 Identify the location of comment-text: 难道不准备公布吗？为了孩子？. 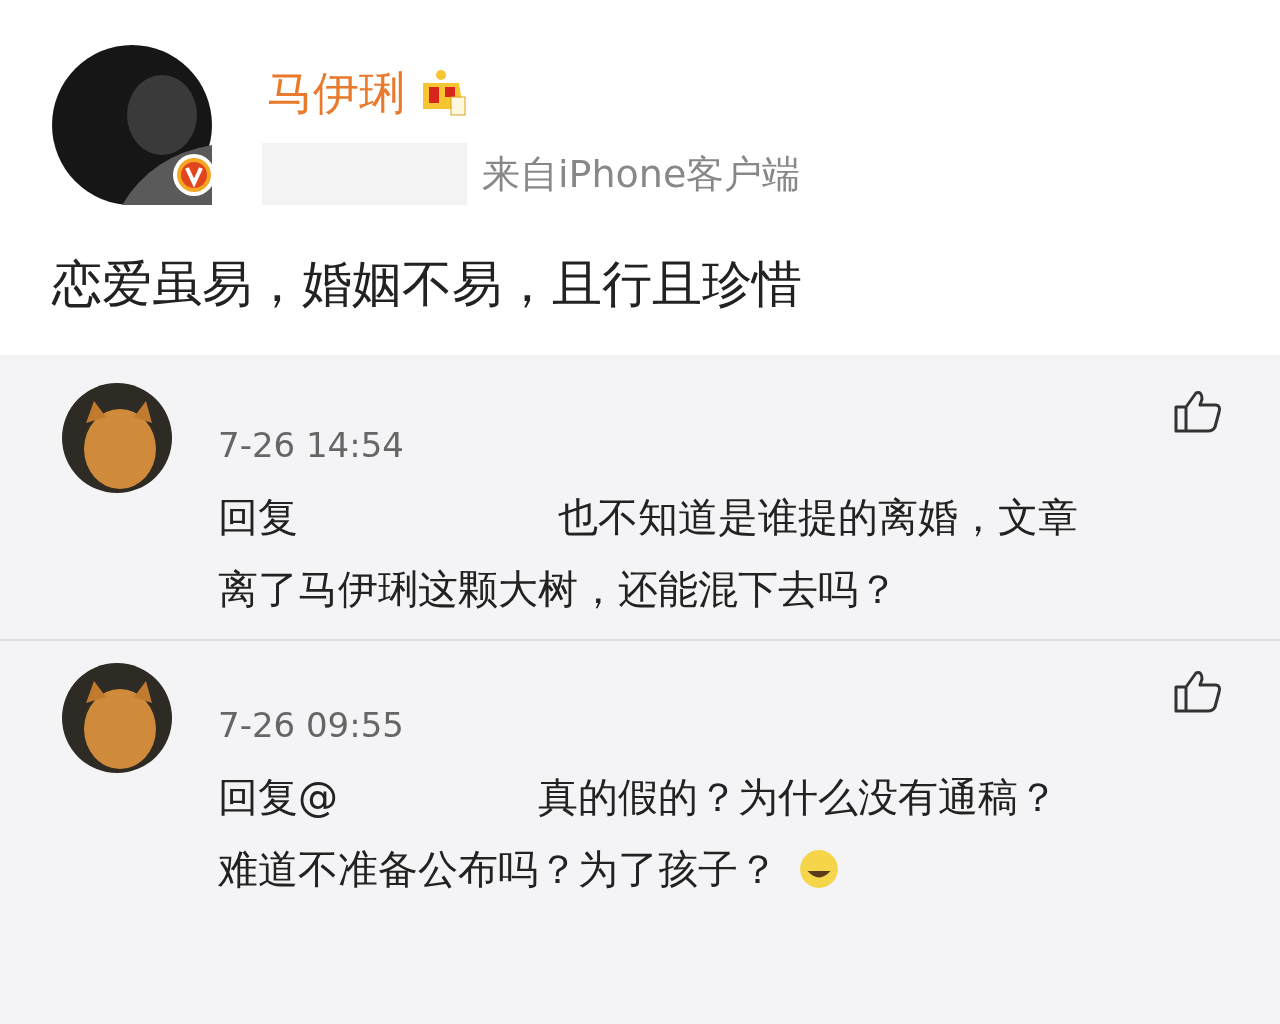
(498, 869).